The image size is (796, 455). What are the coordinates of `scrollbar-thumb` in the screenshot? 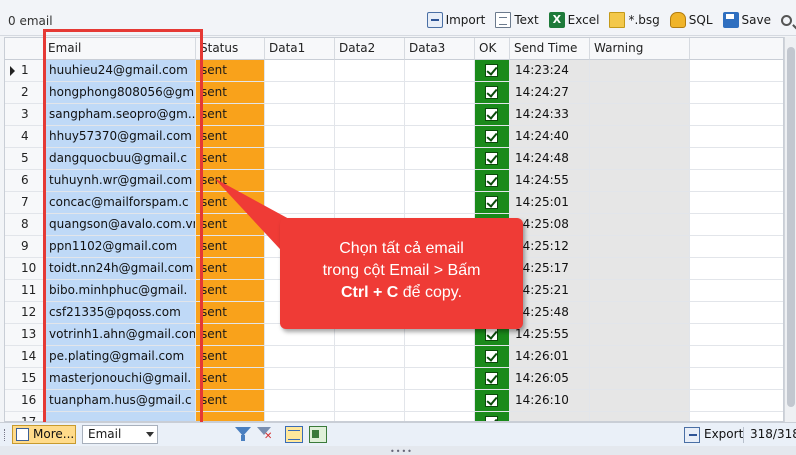 It's located at (791, 227).